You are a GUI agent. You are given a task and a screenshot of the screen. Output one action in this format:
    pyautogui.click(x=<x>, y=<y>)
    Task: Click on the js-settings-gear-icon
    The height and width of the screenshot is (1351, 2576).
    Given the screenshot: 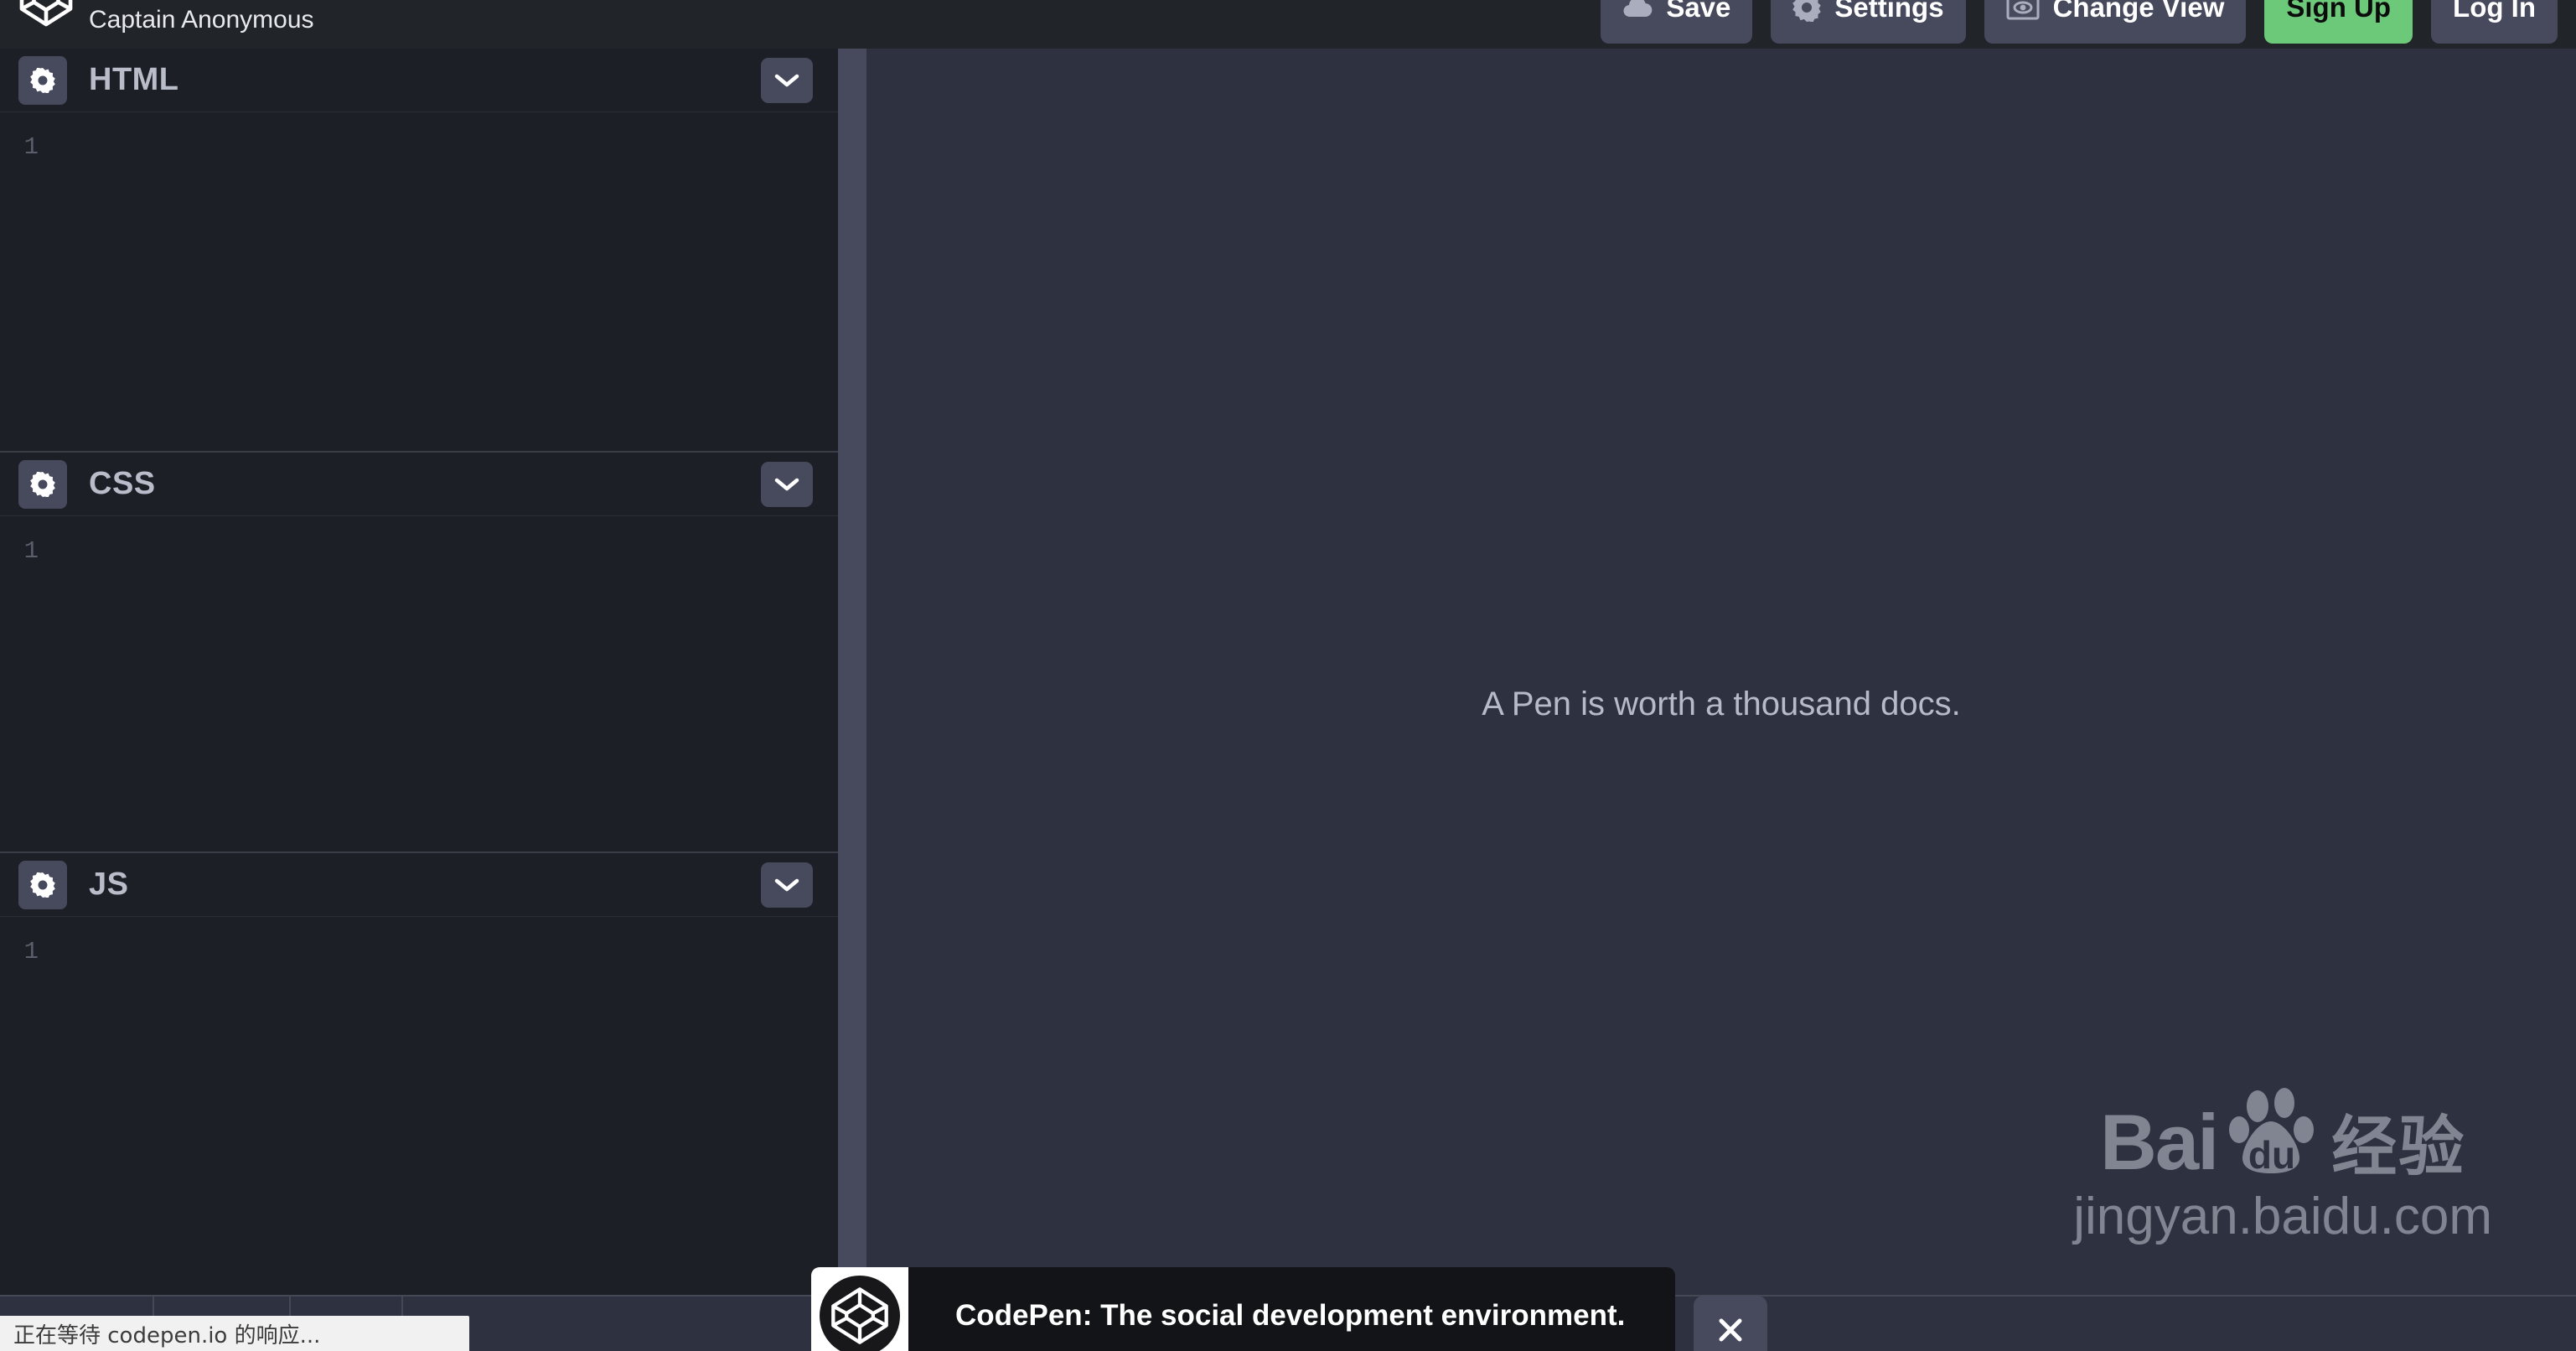 What is the action you would take?
    pyautogui.click(x=42, y=884)
    